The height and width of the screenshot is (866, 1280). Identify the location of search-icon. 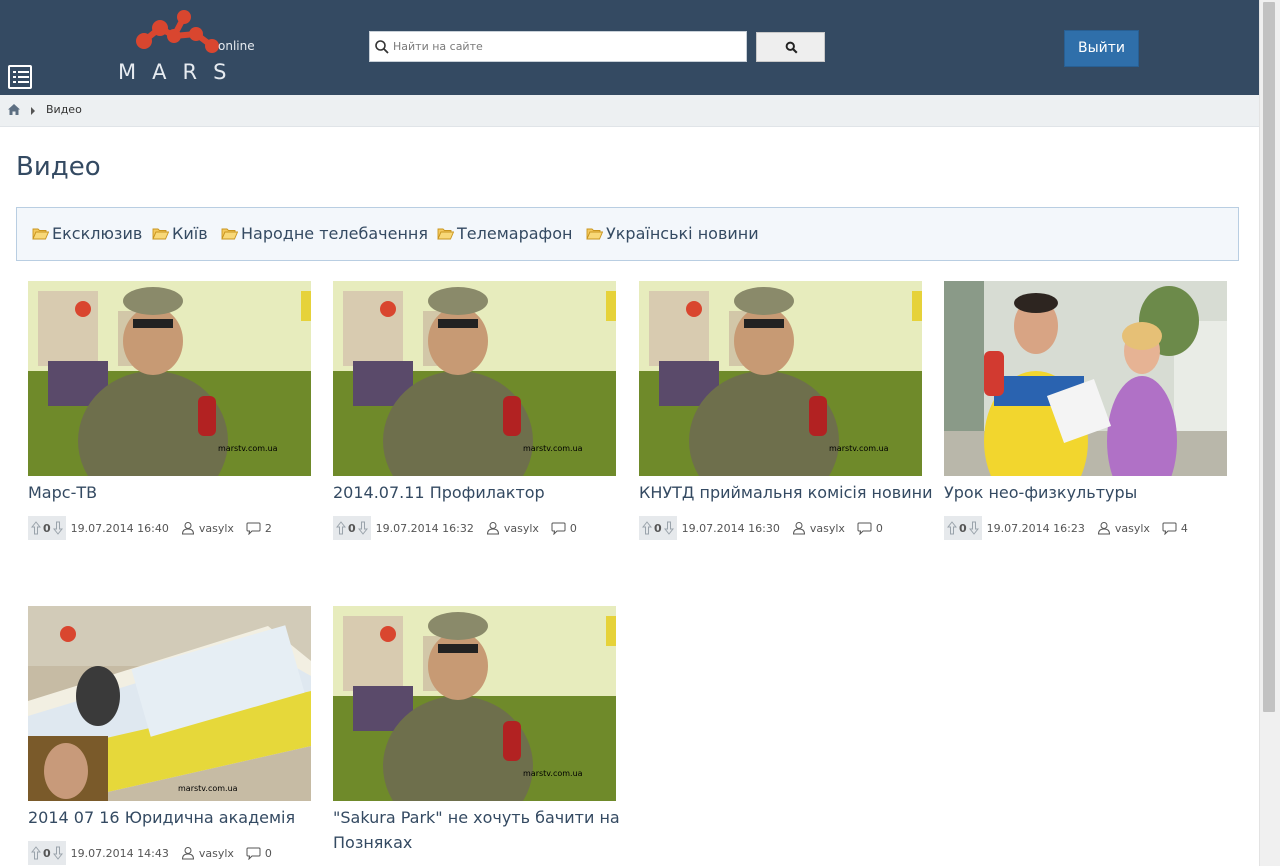
(382, 47).